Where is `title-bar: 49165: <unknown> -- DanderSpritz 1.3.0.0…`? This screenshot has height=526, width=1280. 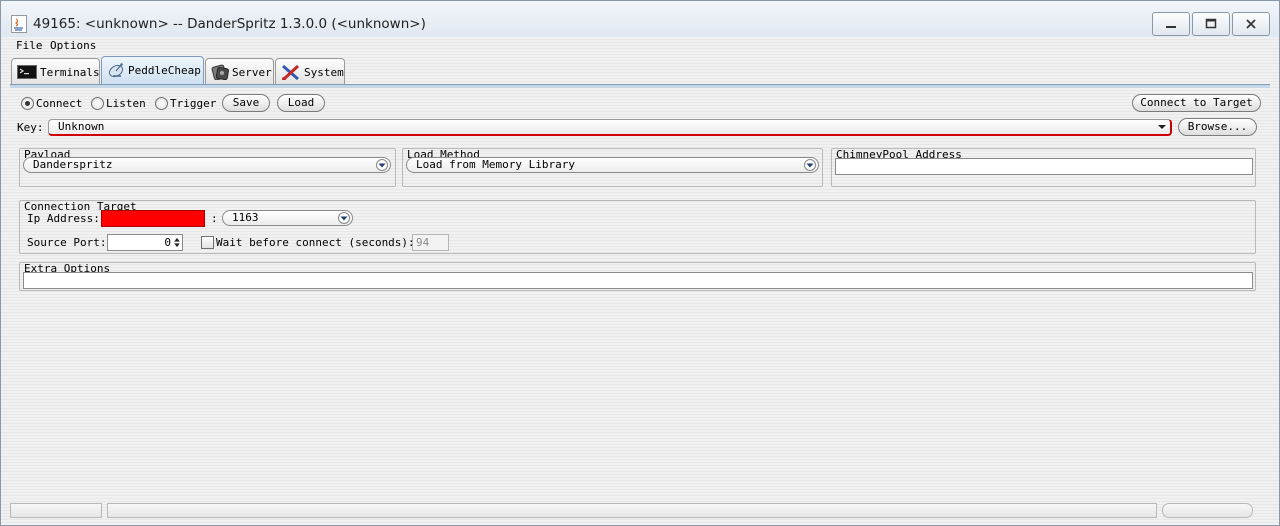
title-bar: 49165: <unknown> -- DanderSpritz 1.3.0.0… is located at coordinates (640, 19).